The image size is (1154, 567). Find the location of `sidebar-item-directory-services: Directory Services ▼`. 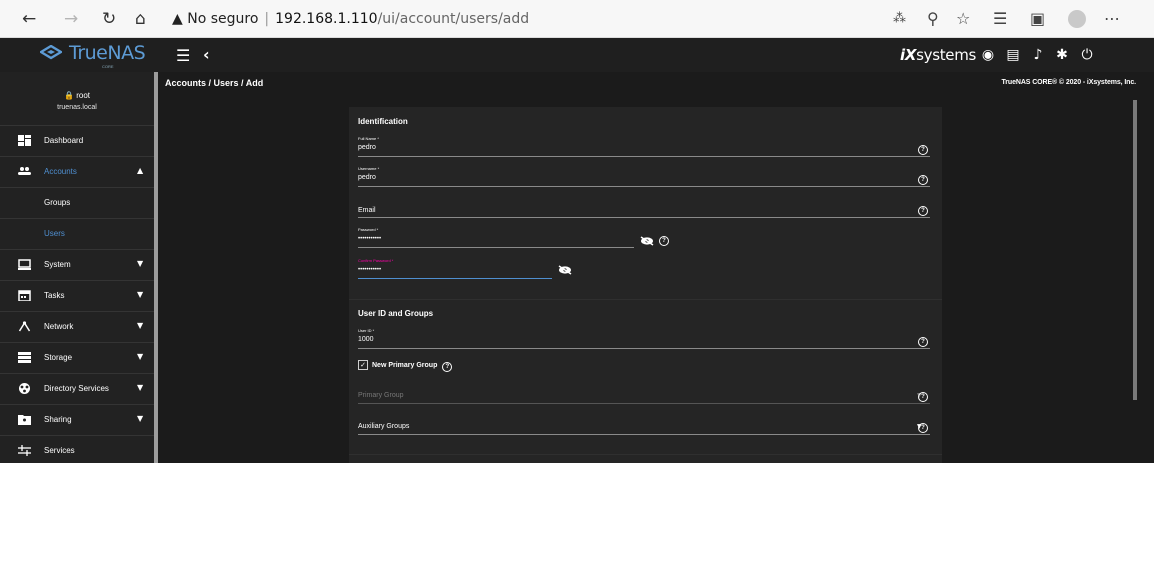

sidebar-item-directory-services: Directory Services ▼ is located at coordinates (77, 388).